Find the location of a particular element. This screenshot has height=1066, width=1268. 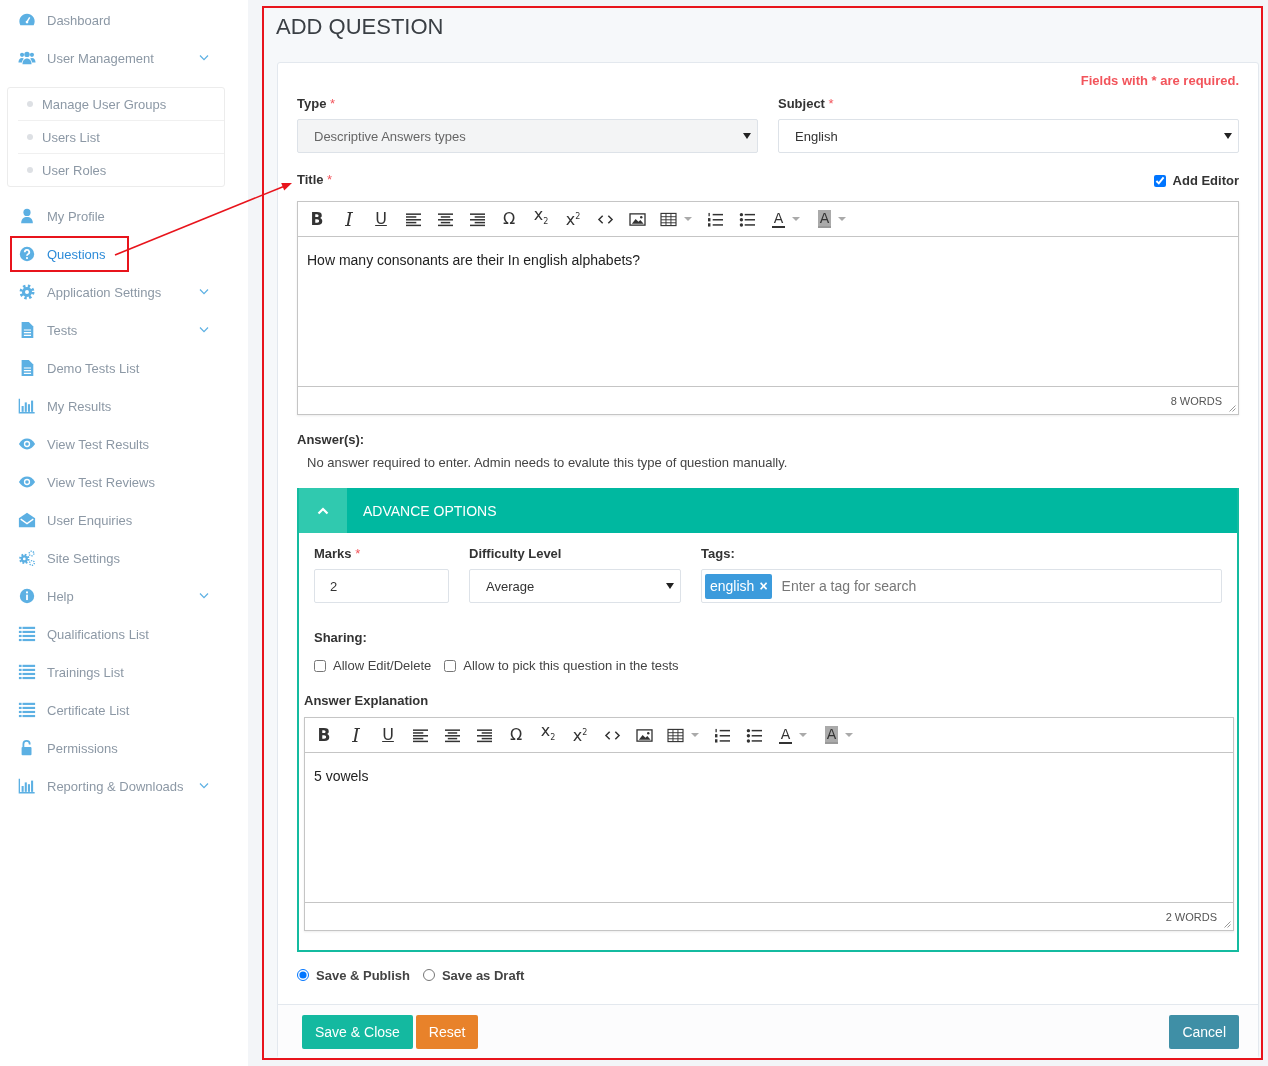

page-title: ADD QUESTION is located at coordinates (360, 27).